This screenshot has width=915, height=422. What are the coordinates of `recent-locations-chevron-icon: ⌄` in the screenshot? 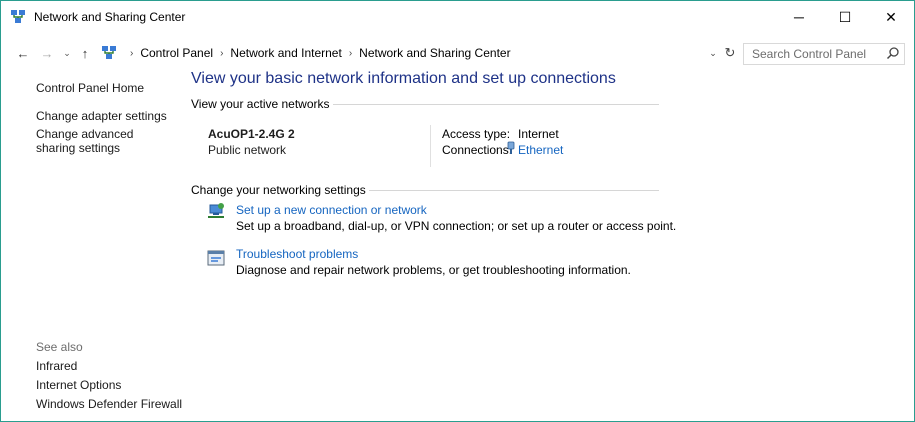 It's located at (67, 53).